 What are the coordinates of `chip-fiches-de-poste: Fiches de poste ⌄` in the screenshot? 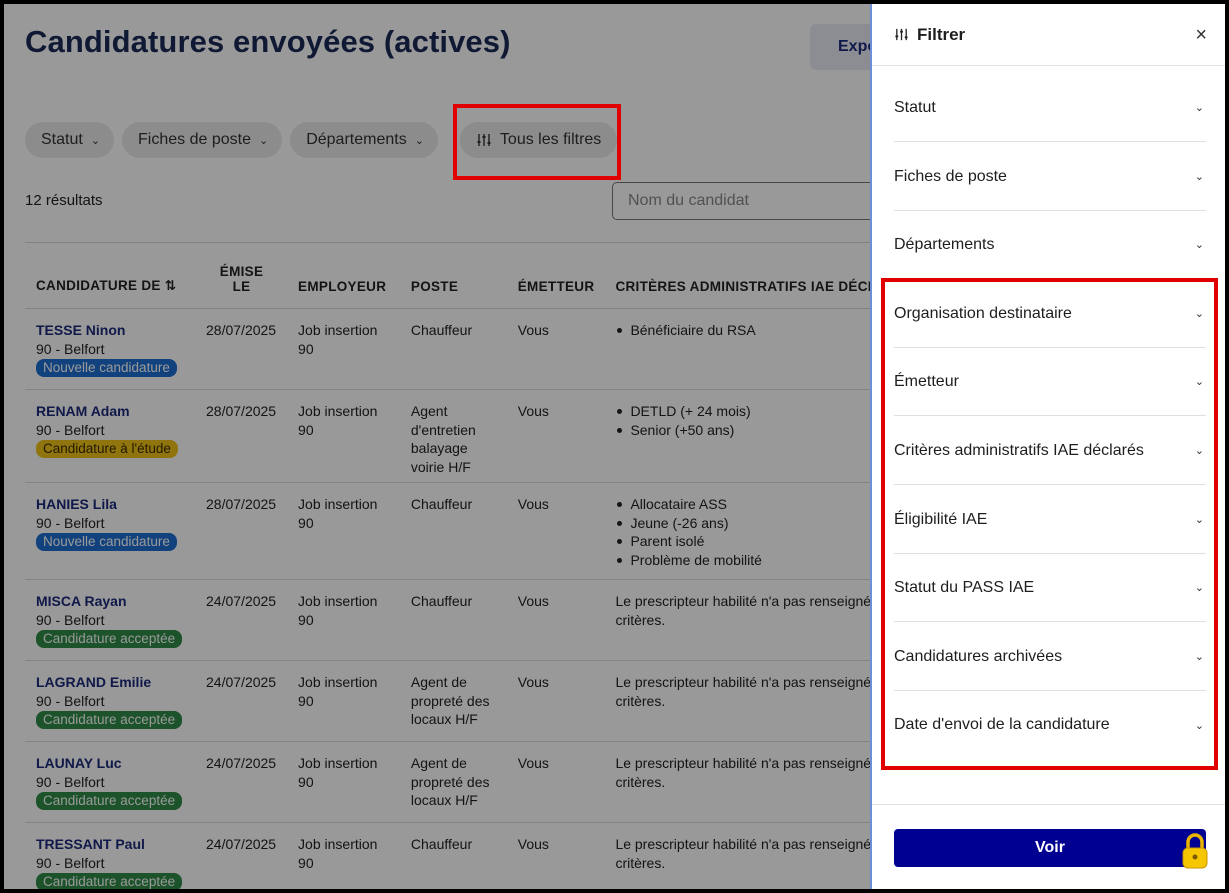 It's located at (202, 140).